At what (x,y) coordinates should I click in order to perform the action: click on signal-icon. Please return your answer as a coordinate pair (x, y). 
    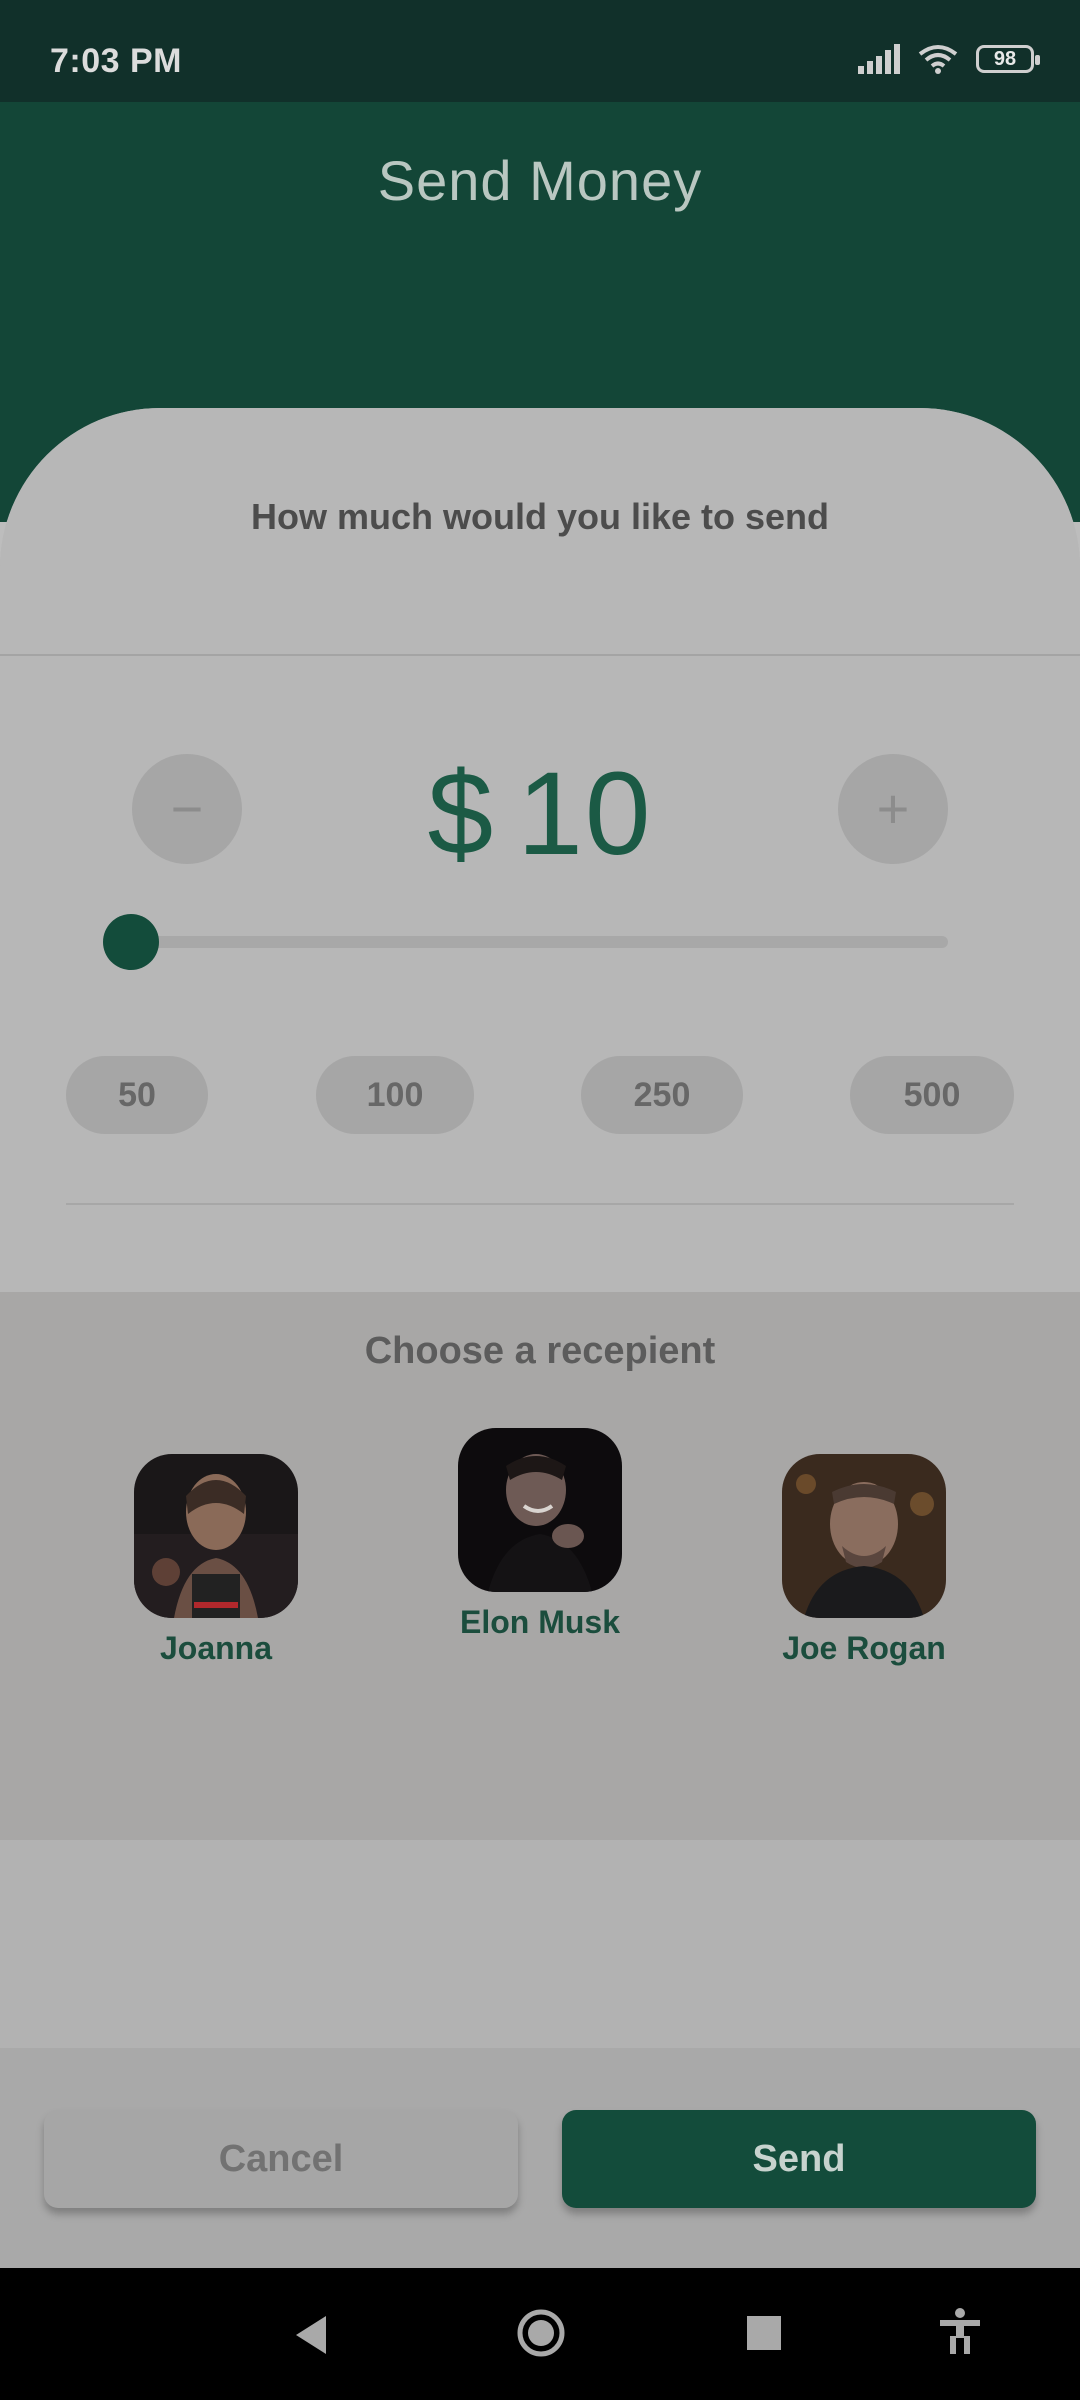
    Looking at the image, I should click on (879, 59).